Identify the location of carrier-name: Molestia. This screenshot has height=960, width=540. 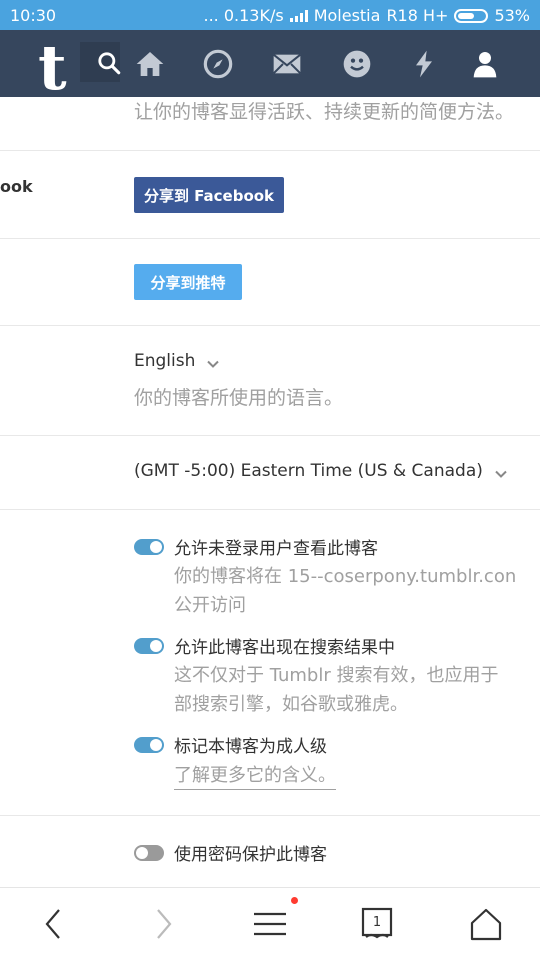
(347, 15).